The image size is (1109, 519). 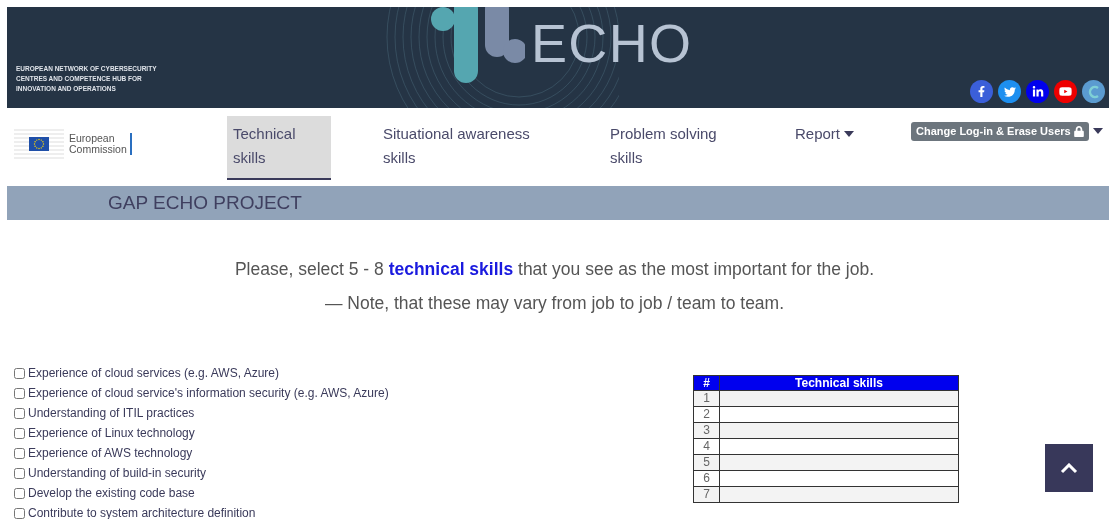 What do you see at coordinates (353, 393) in the screenshot?
I see `skill-option: Experience of cloud service's information security (e.g. AWS, Azure)` at bounding box center [353, 393].